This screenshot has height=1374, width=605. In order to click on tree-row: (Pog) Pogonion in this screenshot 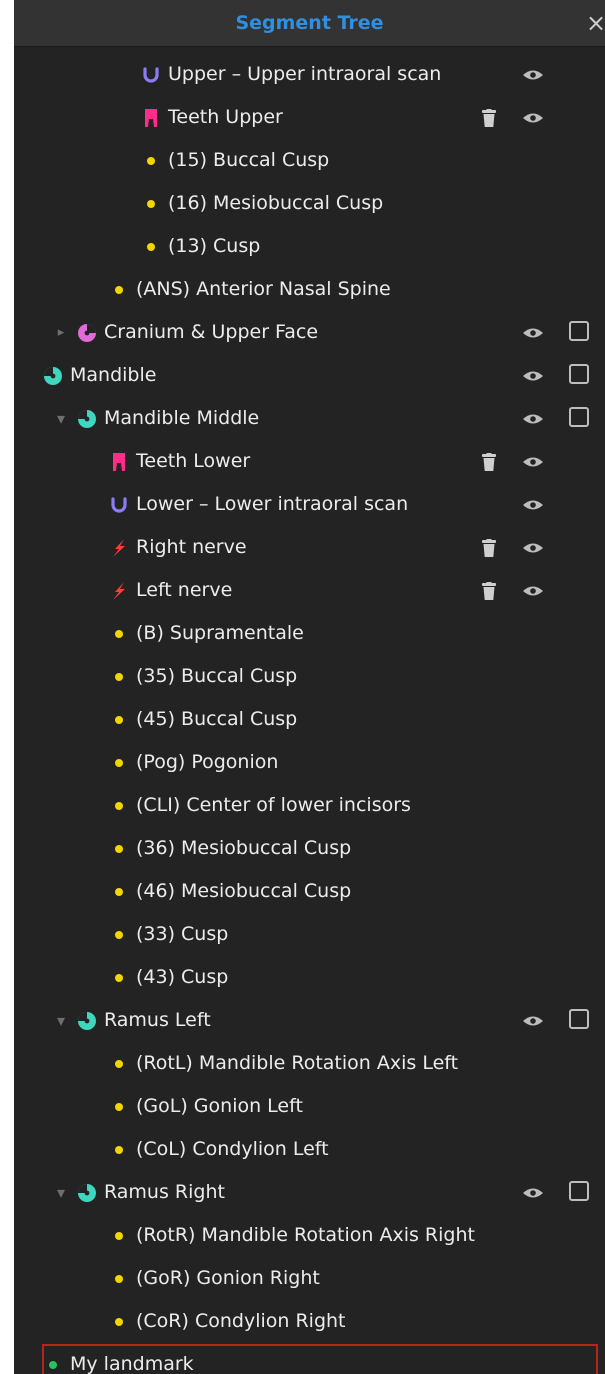, I will do `click(309, 762)`.